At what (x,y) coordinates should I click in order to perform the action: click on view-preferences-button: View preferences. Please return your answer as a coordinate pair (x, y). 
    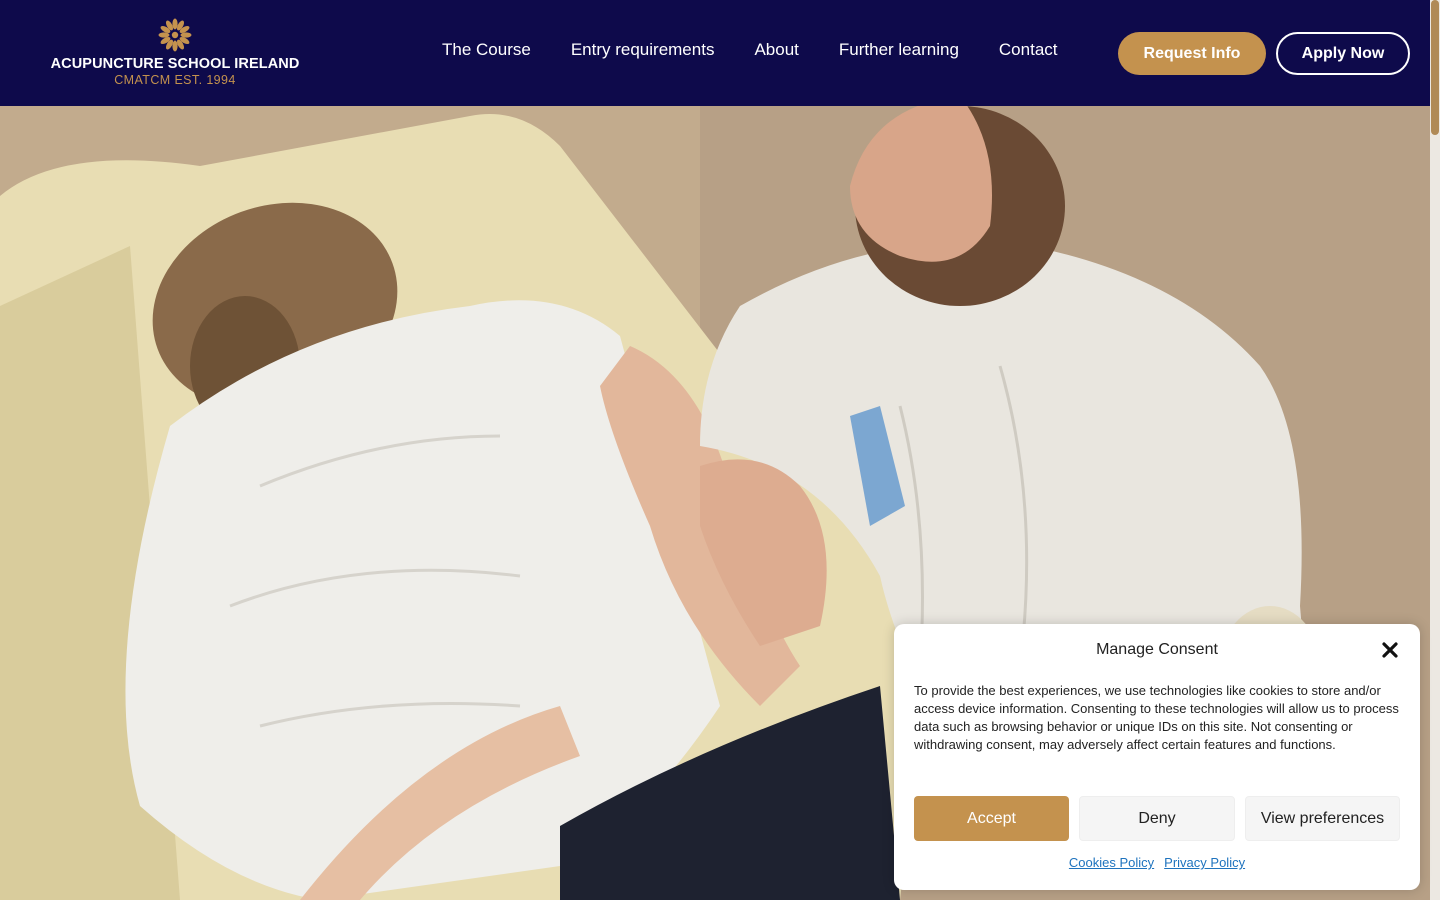
    Looking at the image, I should click on (1322, 818).